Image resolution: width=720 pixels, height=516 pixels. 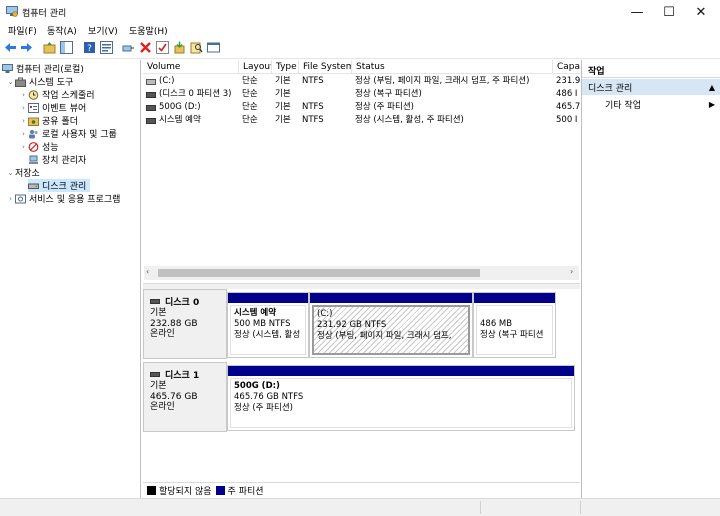 What do you see at coordinates (325, 94) in the screenshot?
I see `cell-file-system` at bounding box center [325, 94].